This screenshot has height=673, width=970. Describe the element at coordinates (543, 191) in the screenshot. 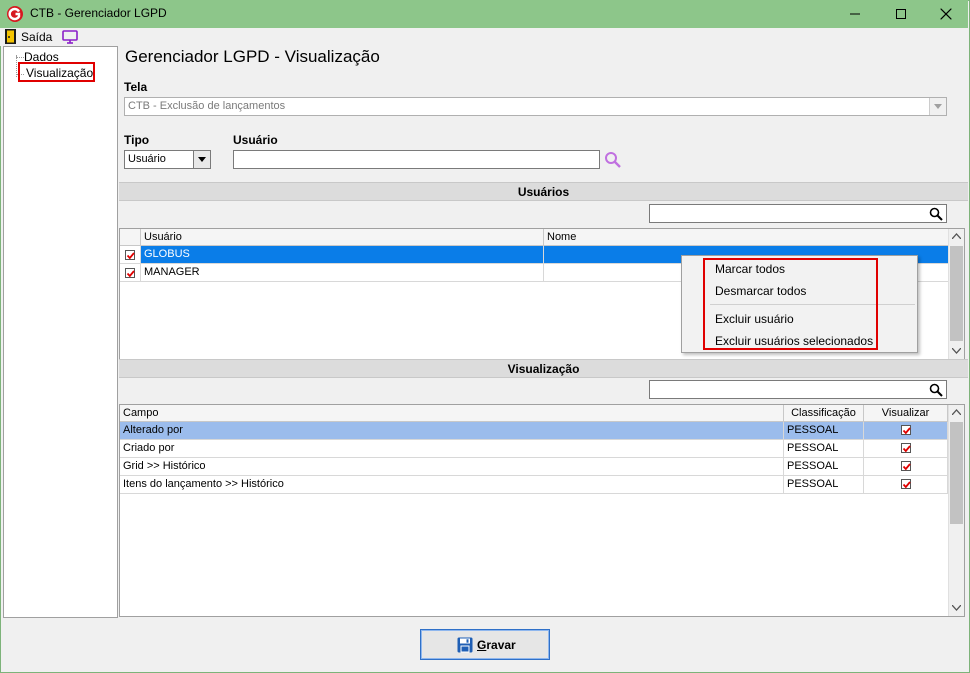

I see `usuarios-section-header: Usuários` at that location.